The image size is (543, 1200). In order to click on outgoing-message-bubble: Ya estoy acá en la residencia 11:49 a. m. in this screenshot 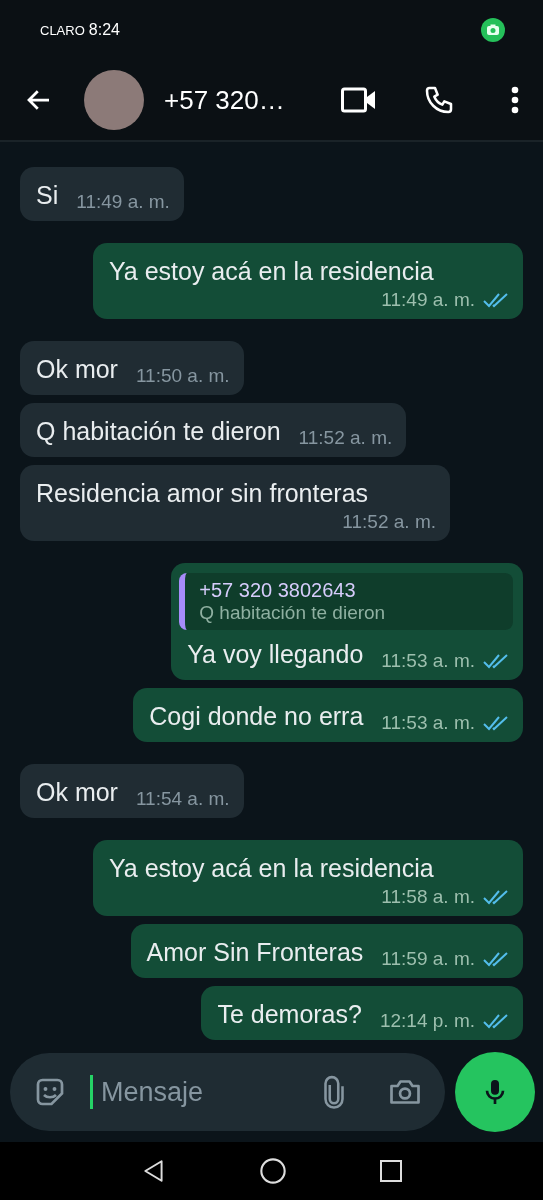, I will do `click(308, 281)`.